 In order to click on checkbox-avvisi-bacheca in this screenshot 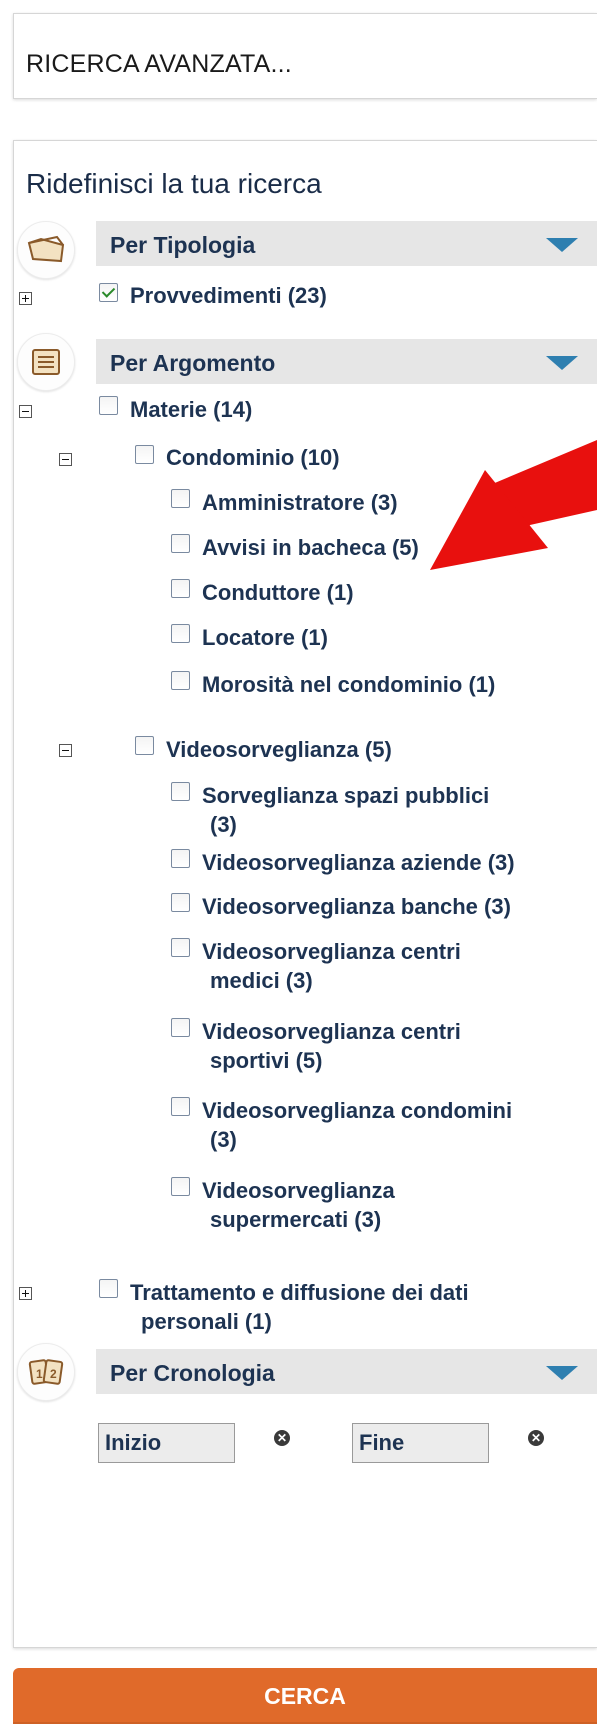, I will do `click(180, 543)`.